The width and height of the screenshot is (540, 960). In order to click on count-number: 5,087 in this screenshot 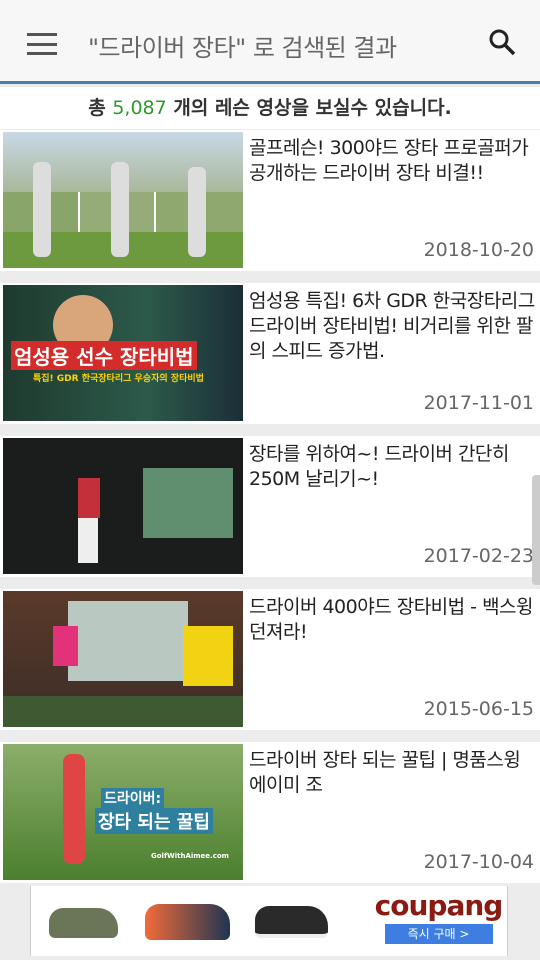, I will do `click(139, 108)`.